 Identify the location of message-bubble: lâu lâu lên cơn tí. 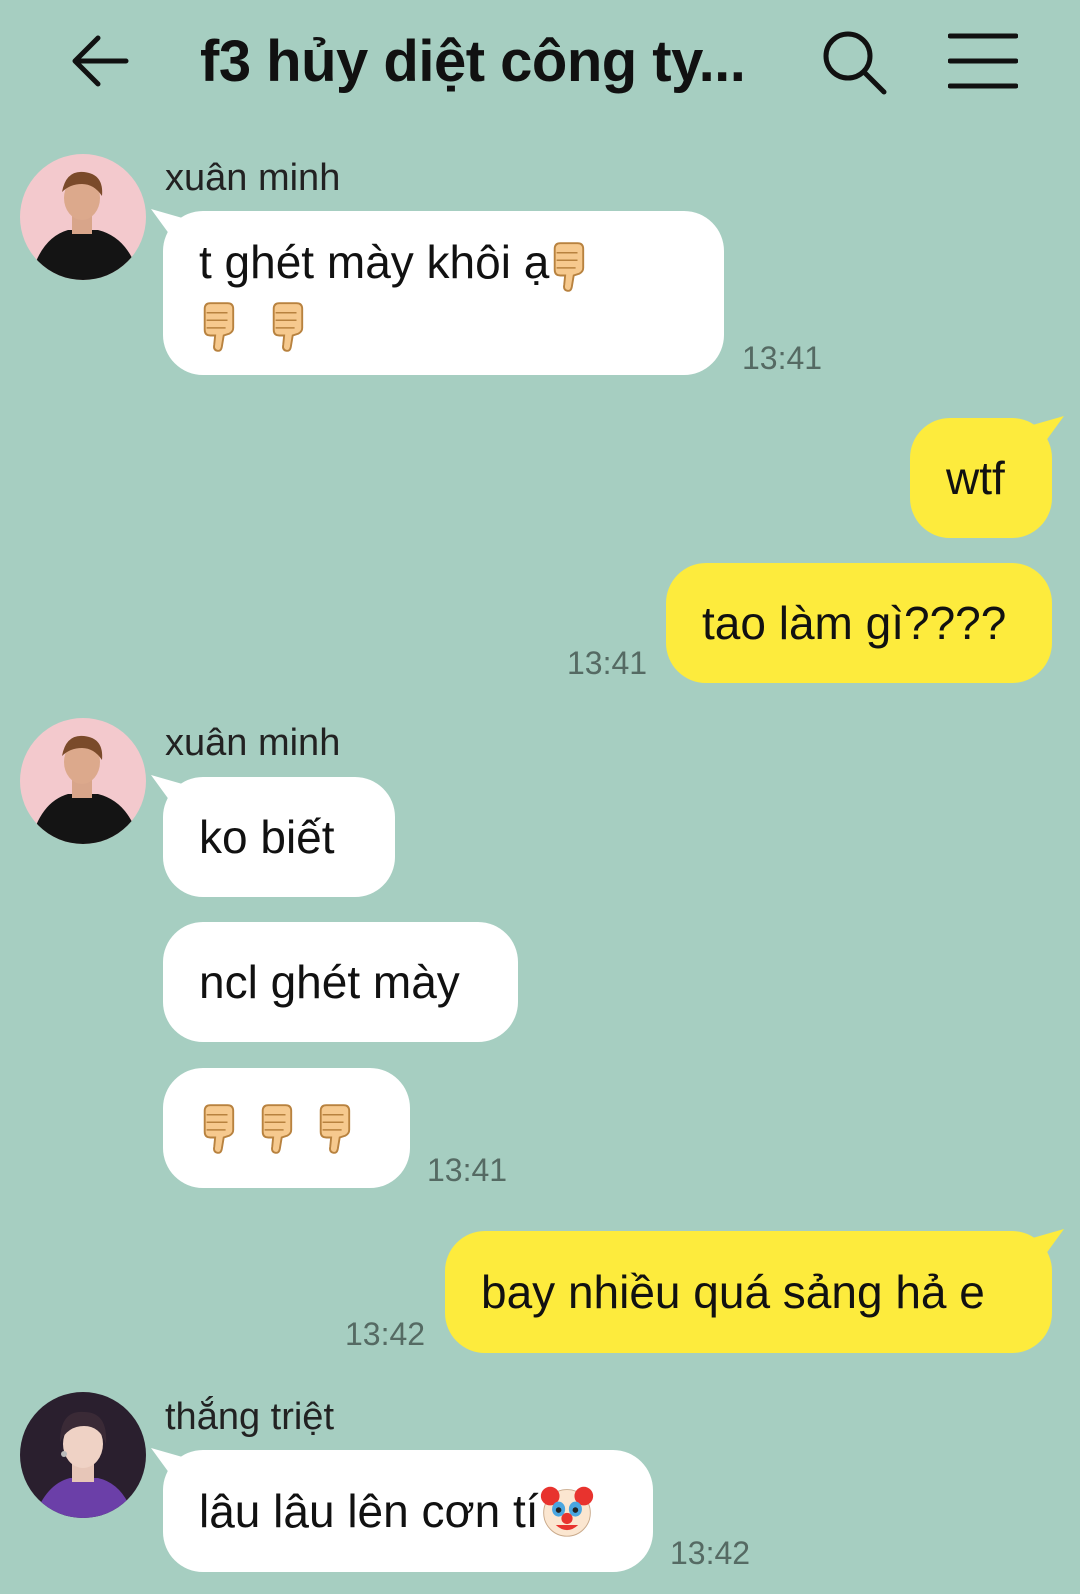
(408, 1511).